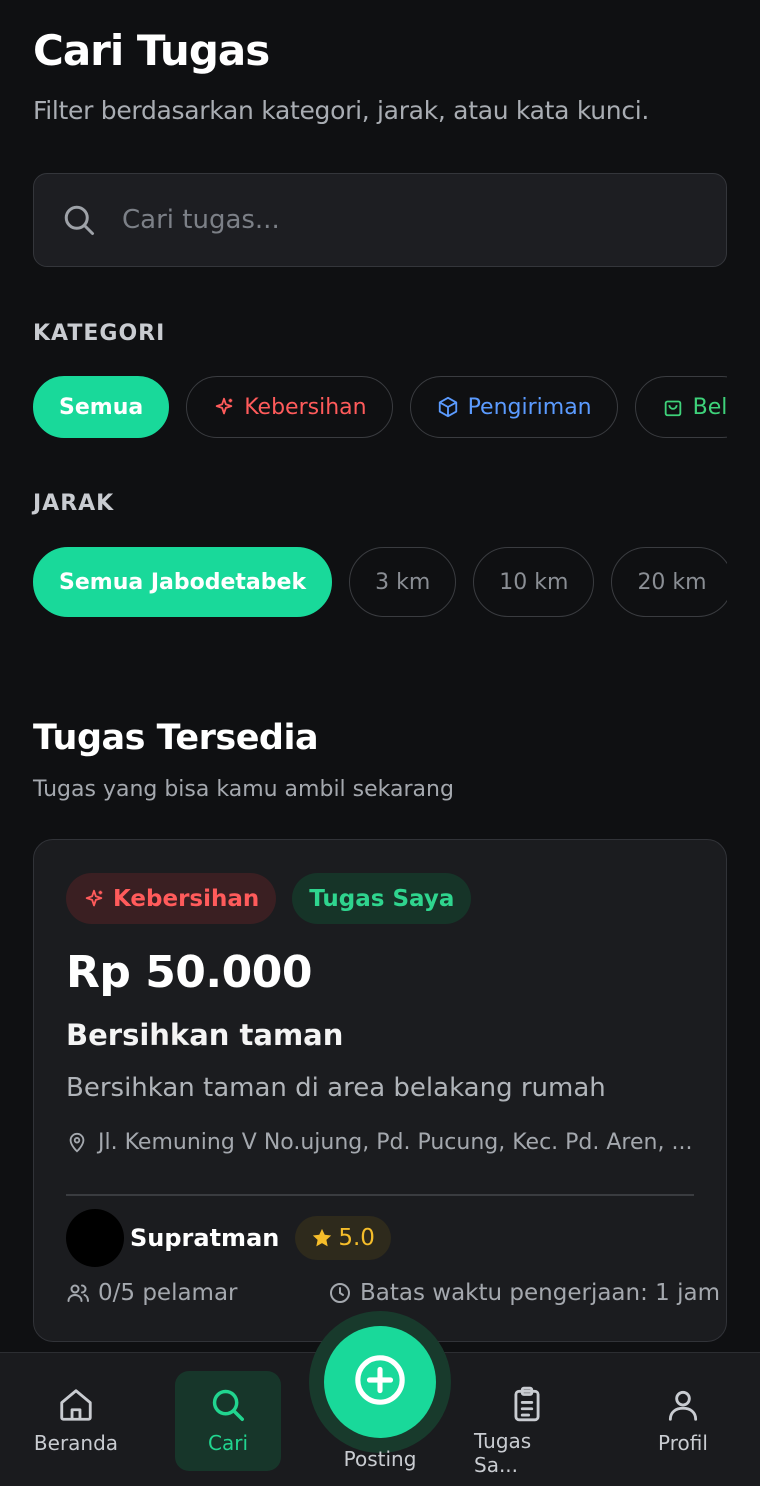 This screenshot has width=760, height=1486. I want to click on nav-item-profil: Profil, so click(683, 1421).